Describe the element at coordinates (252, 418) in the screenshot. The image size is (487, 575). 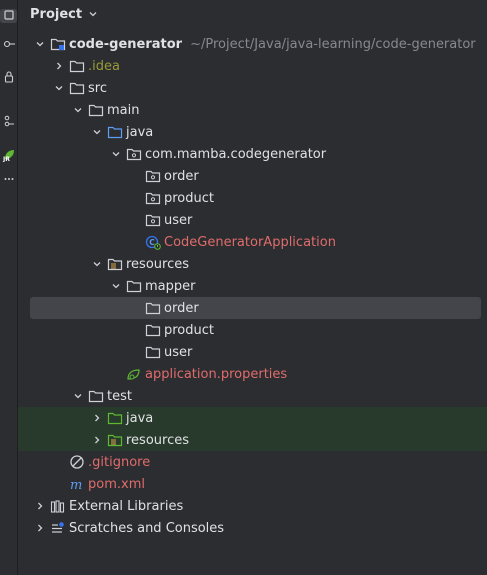
I see `tree-row-test-java: java` at that location.